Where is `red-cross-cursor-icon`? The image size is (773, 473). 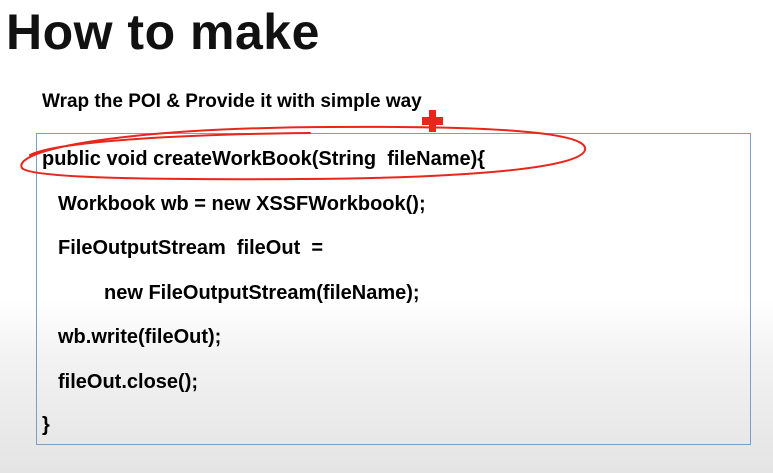 red-cross-cursor-icon is located at coordinates (432, 121).